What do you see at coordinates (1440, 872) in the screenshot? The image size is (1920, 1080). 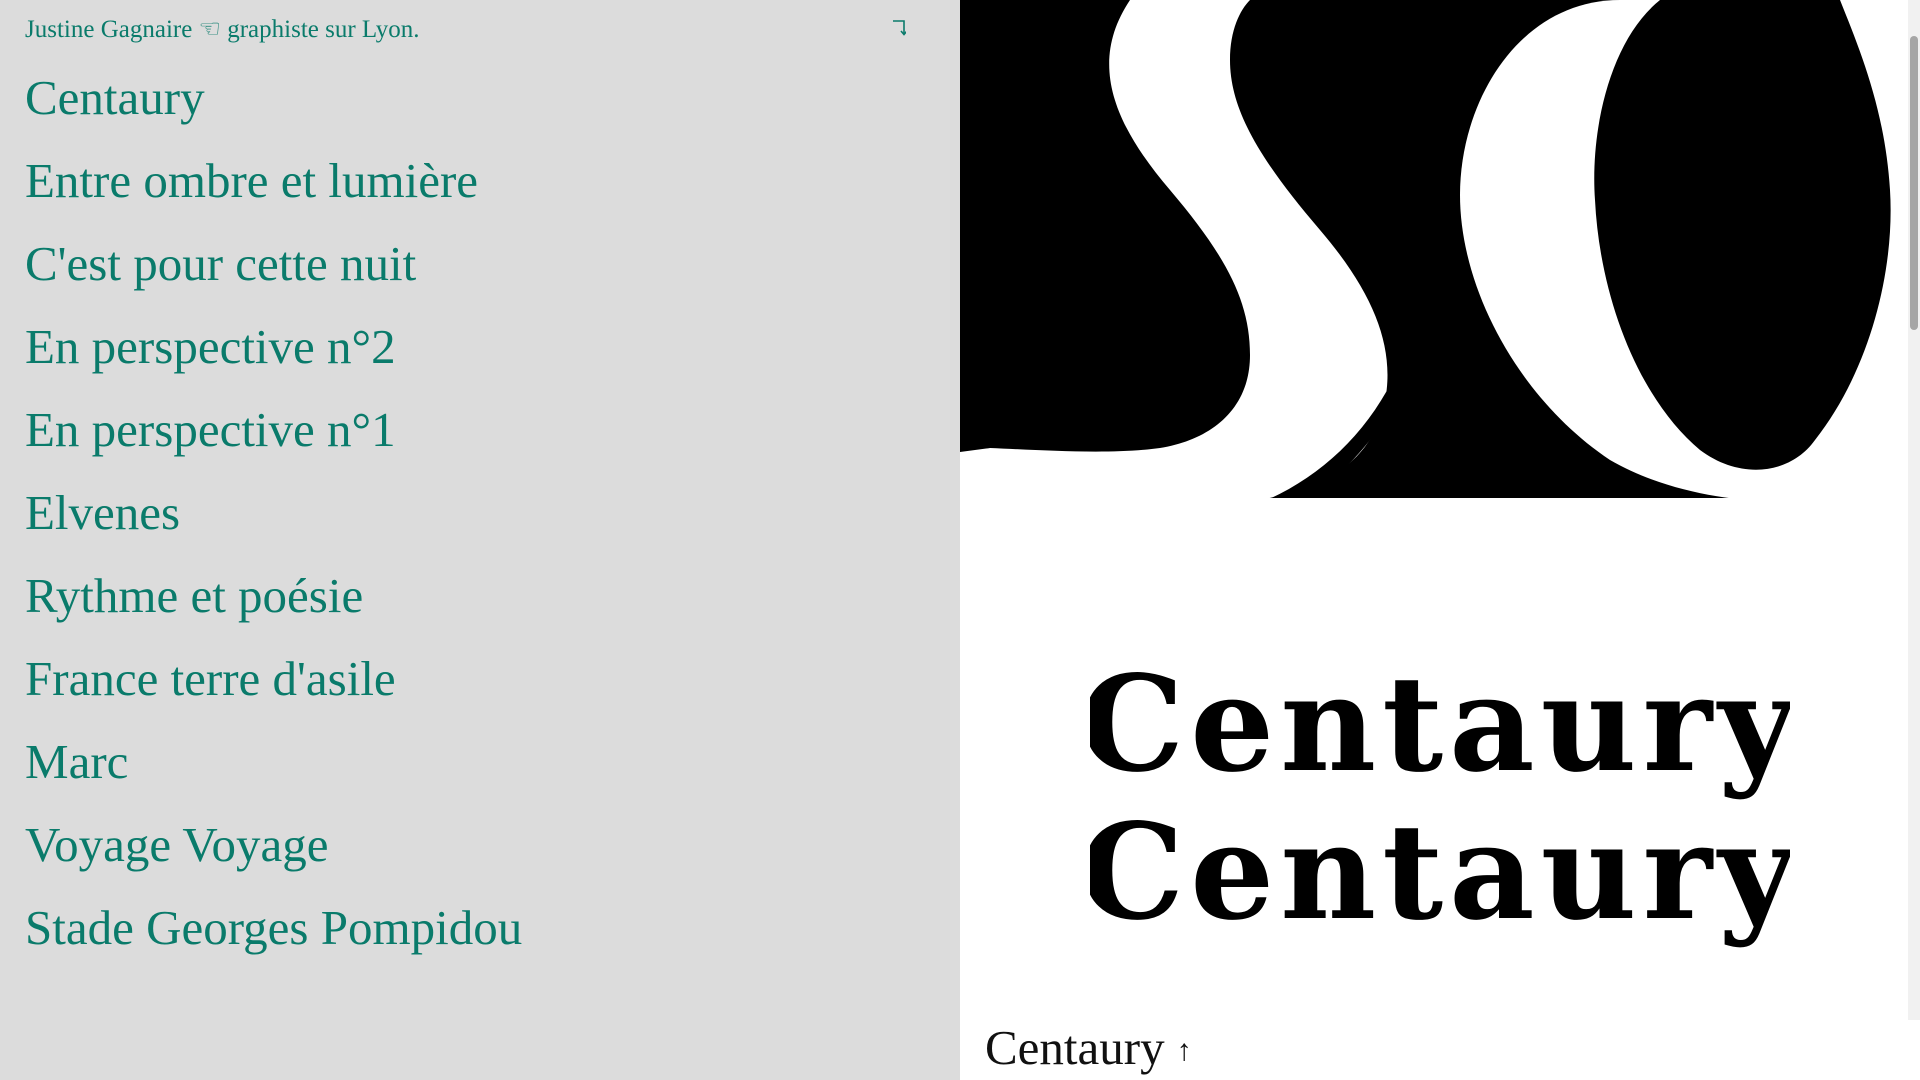 I see `specimen-line-2: Centaury` at bounding box center [1440, 872].